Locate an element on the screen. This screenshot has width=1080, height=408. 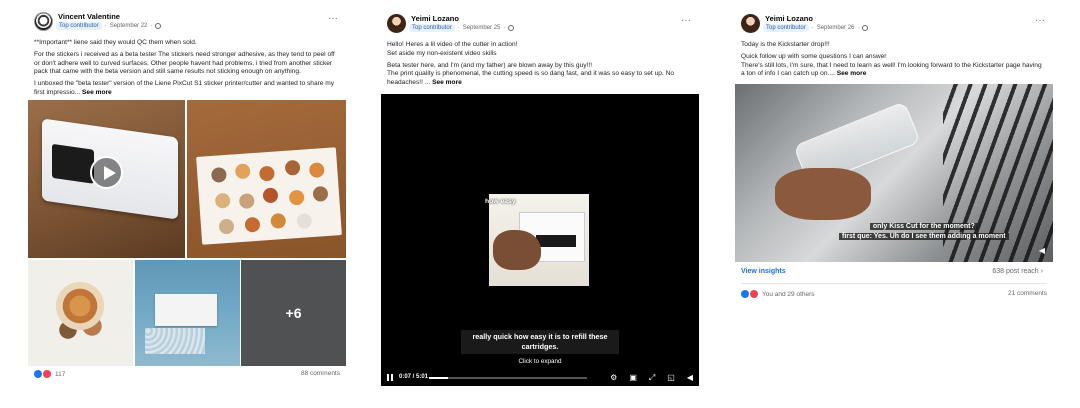
video-frame is located at coordinates (539, 240).